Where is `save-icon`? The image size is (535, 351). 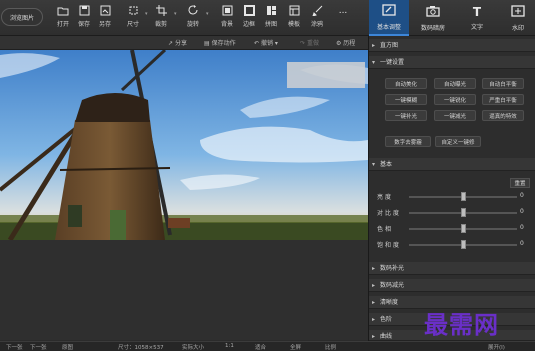
save-icon is located at coordinates (84, 10).